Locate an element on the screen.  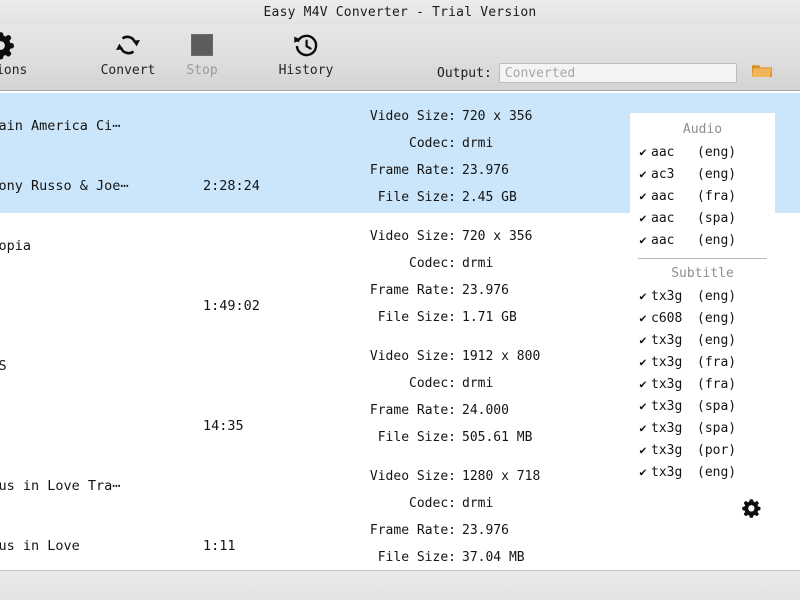
media-title: Famous in Love Tra⋯ is located at coordinates (60, 486).